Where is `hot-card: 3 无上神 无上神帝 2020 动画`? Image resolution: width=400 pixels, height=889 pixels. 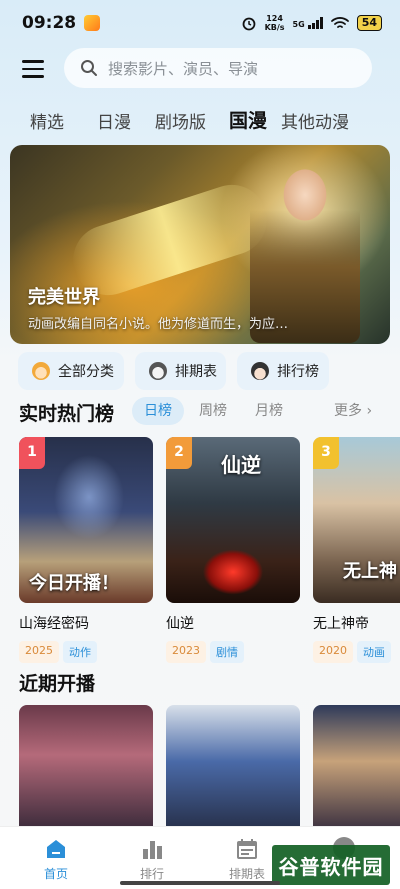
hot-card: 3 无上神 无上神帝 2020 动画 is located at coordinates (356, 550).